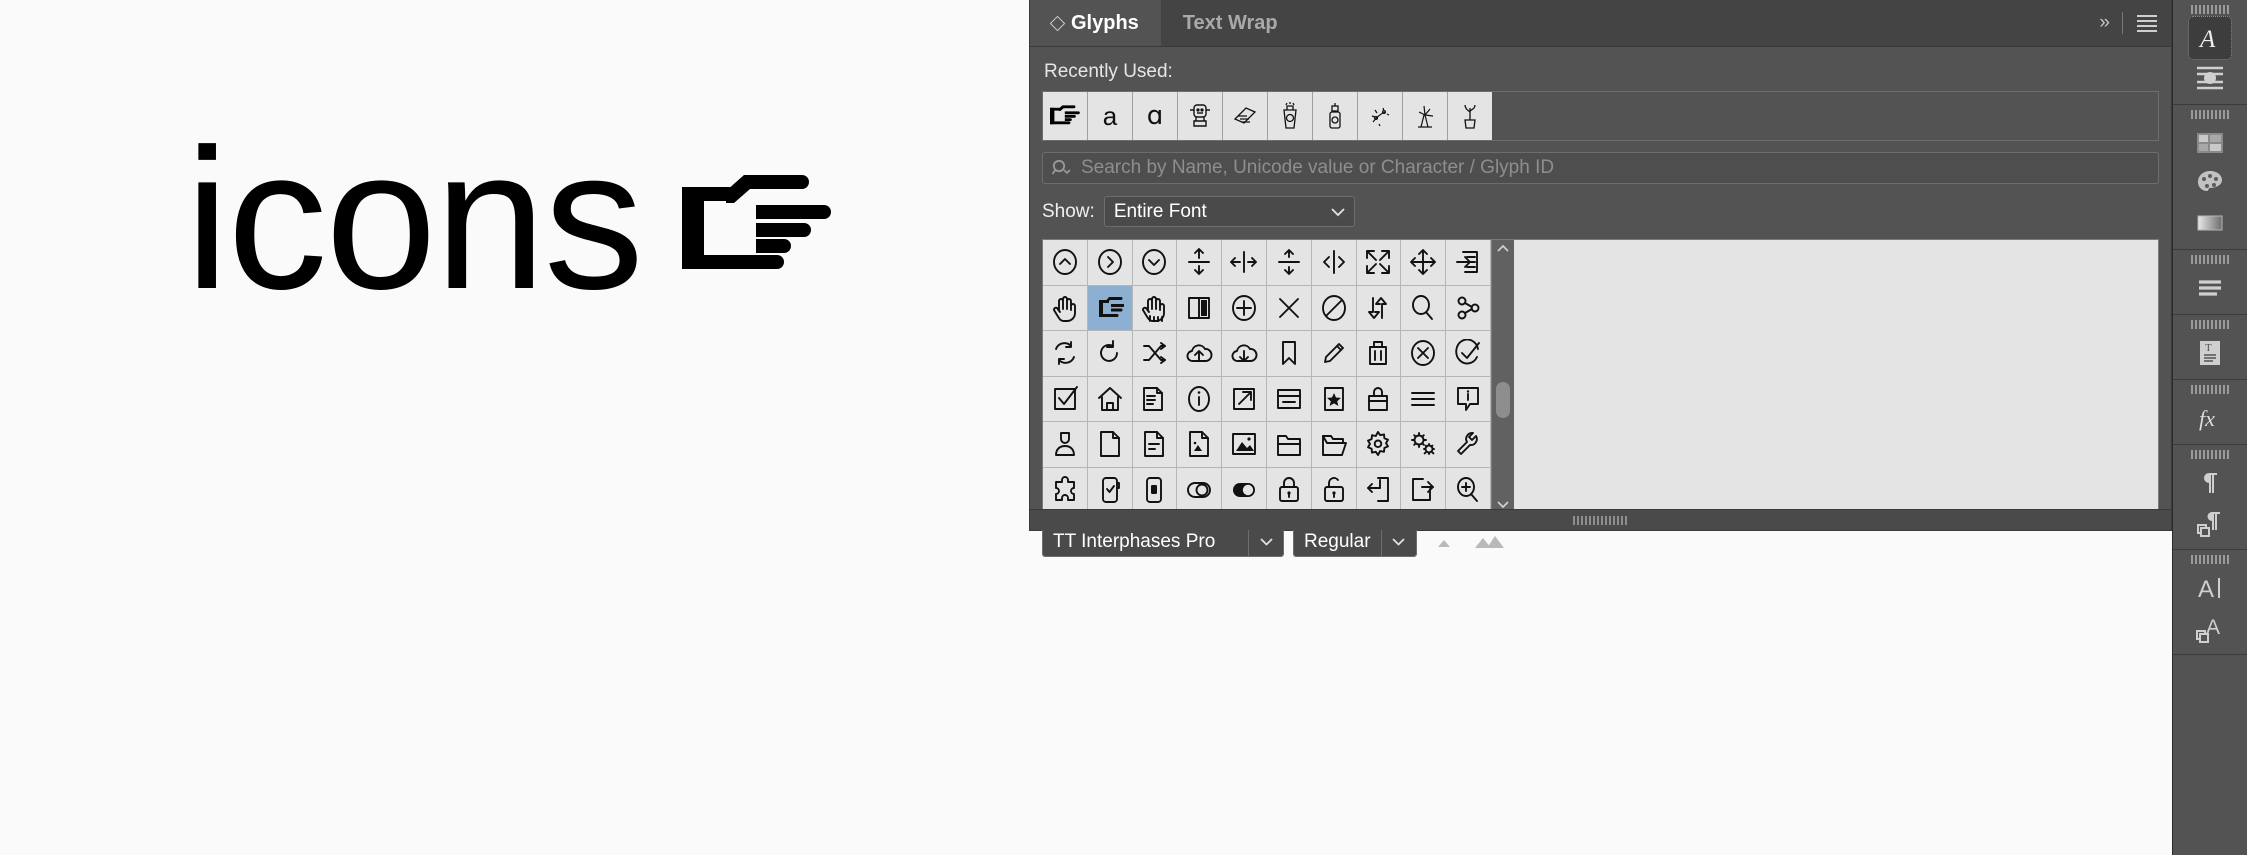 The height and width of the screenshot is (855, 2247). What do you see at coordinates (2210, 523) in the screenshot?
I see `object-styles-icon` at bounding box center [2210, 523].